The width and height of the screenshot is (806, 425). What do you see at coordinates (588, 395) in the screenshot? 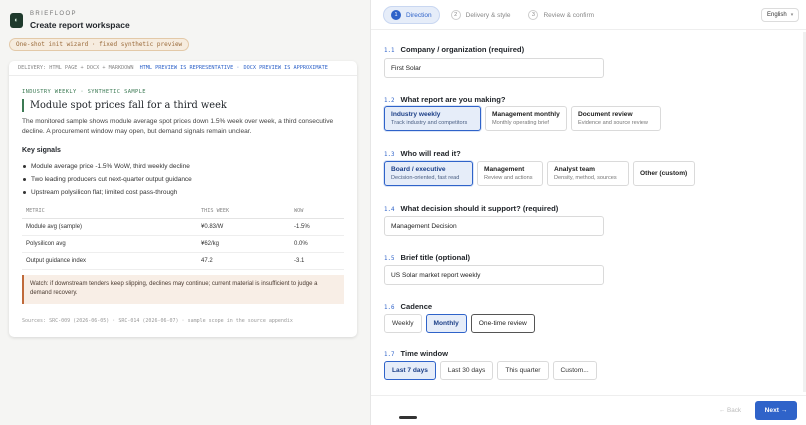
I see `footer-divider` at bounding box center [588, 395].